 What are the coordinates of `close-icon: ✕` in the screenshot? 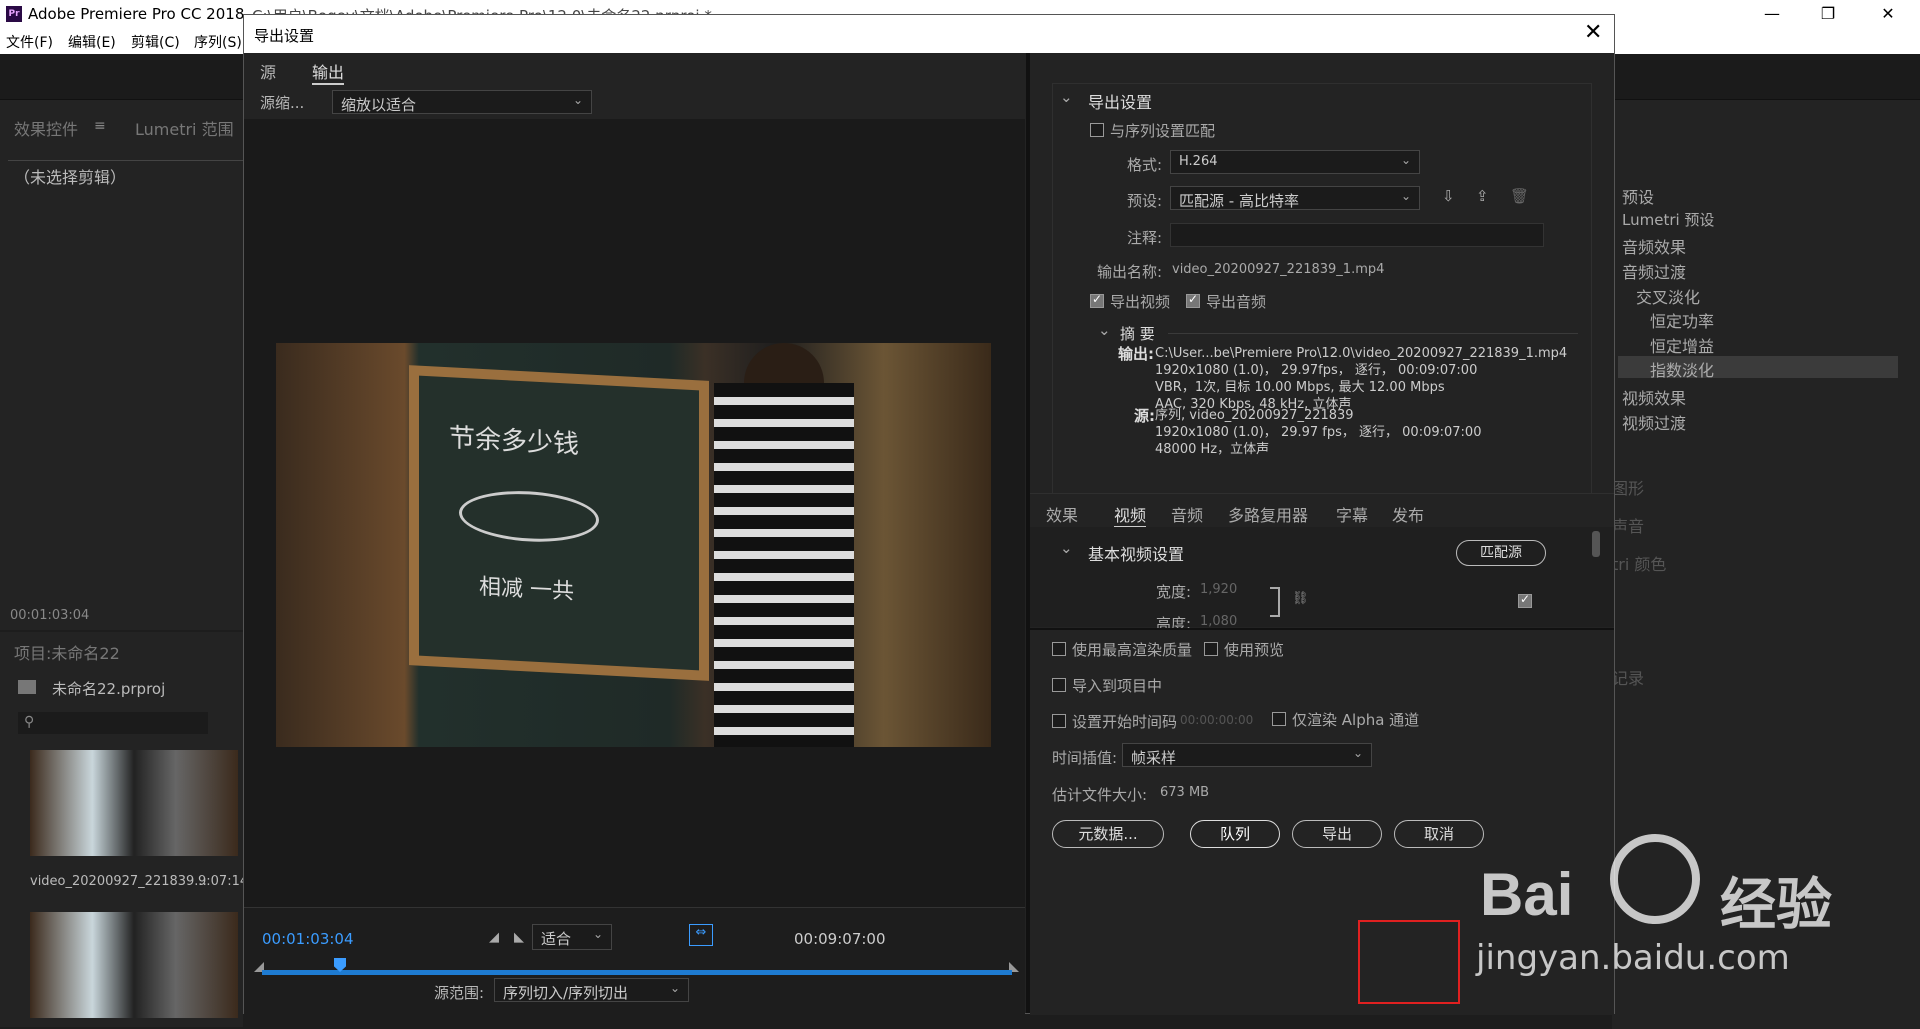 It's located at (1593, 32).